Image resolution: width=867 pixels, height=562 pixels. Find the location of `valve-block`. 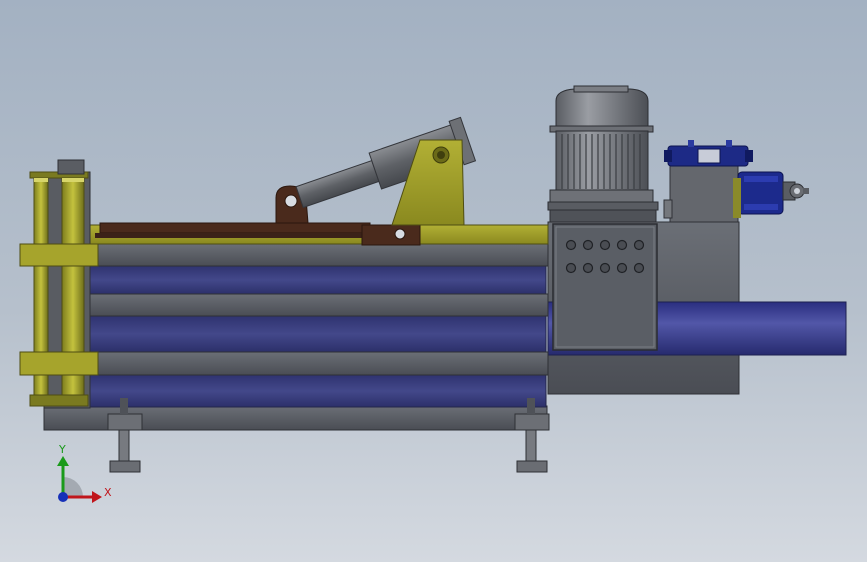

valve-block is located at coordinates (704, 194).